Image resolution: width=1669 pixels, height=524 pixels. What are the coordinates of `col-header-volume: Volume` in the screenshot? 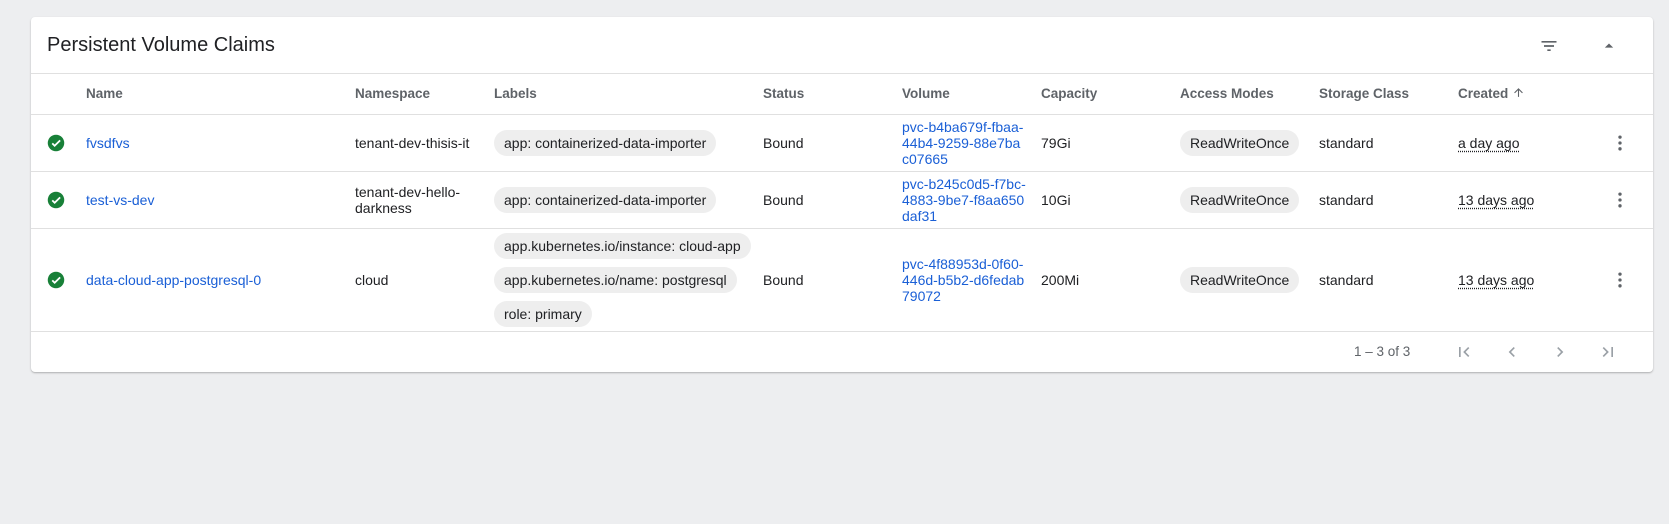 It's located at (971, 94).